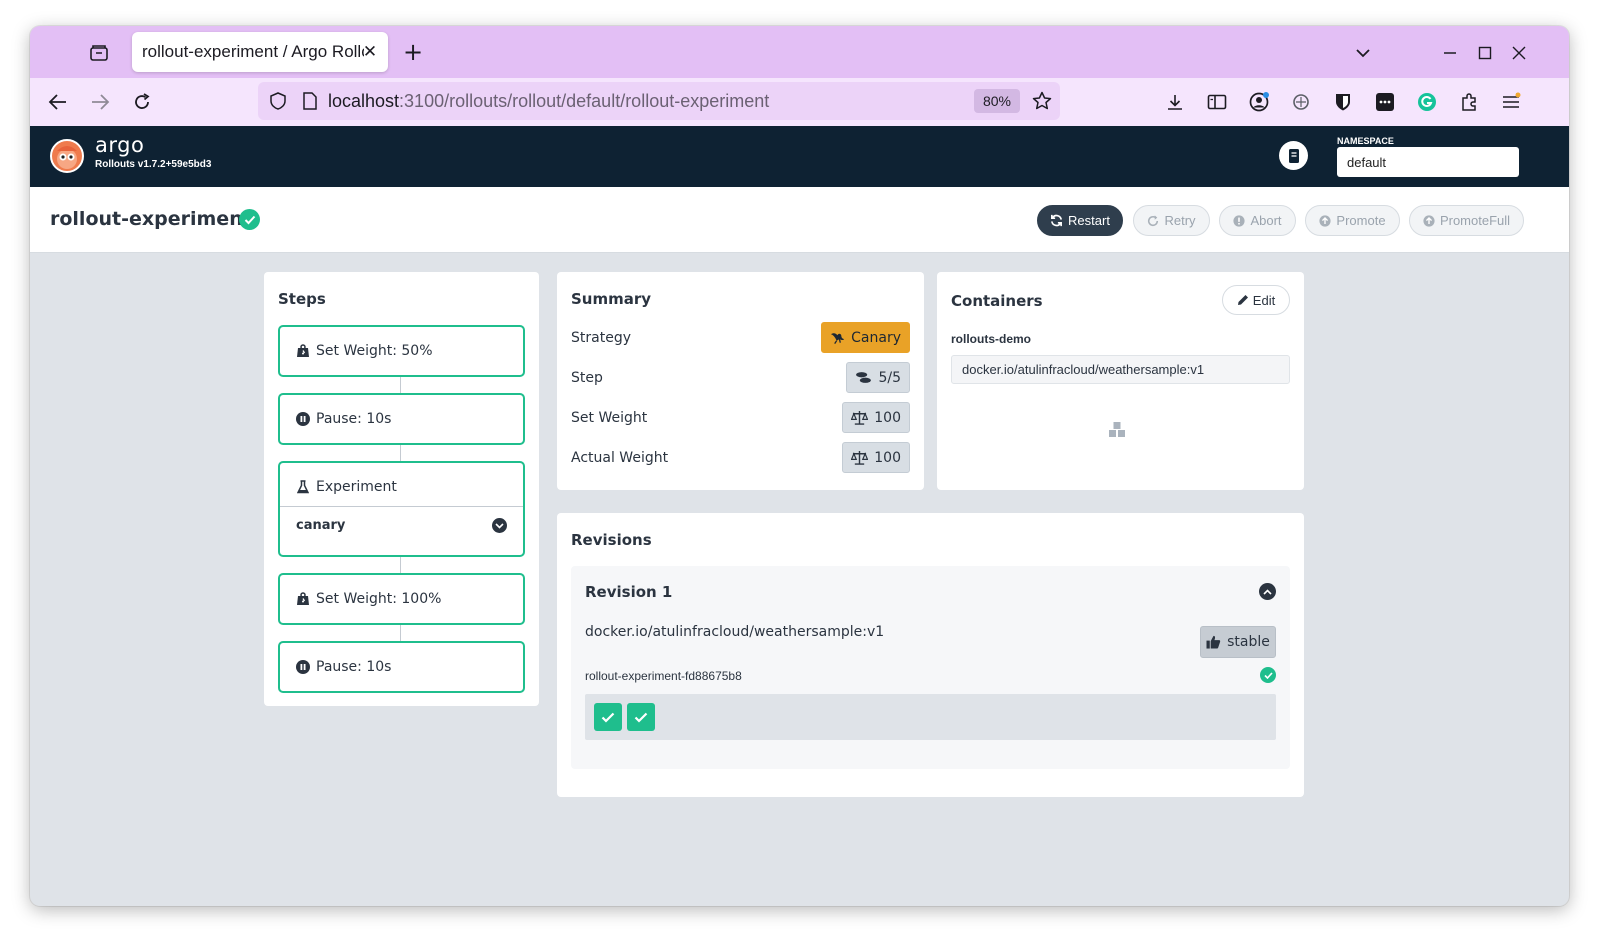 The width and height of the screenshot is (1600, 939). Describe the element at coordinates (1248, 642) in the screenshot. I see `stable-label: stable` at that location.